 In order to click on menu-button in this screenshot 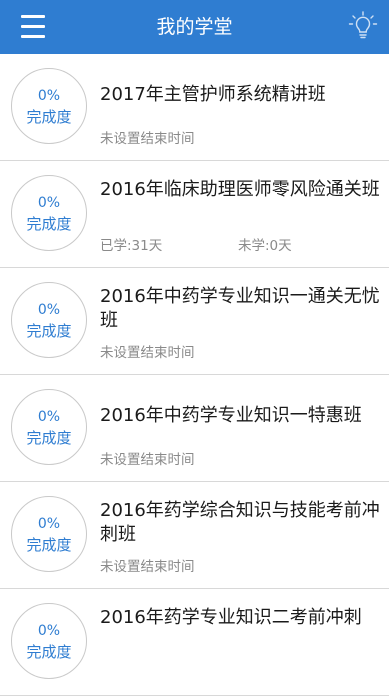, I will do `click(32, 27)`.